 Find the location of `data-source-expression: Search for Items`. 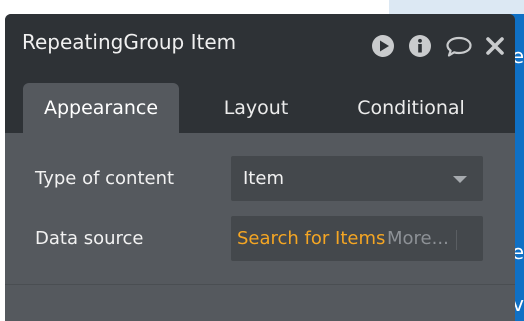

data-source-expression: Search for Items is located at coordinates (311, 238).